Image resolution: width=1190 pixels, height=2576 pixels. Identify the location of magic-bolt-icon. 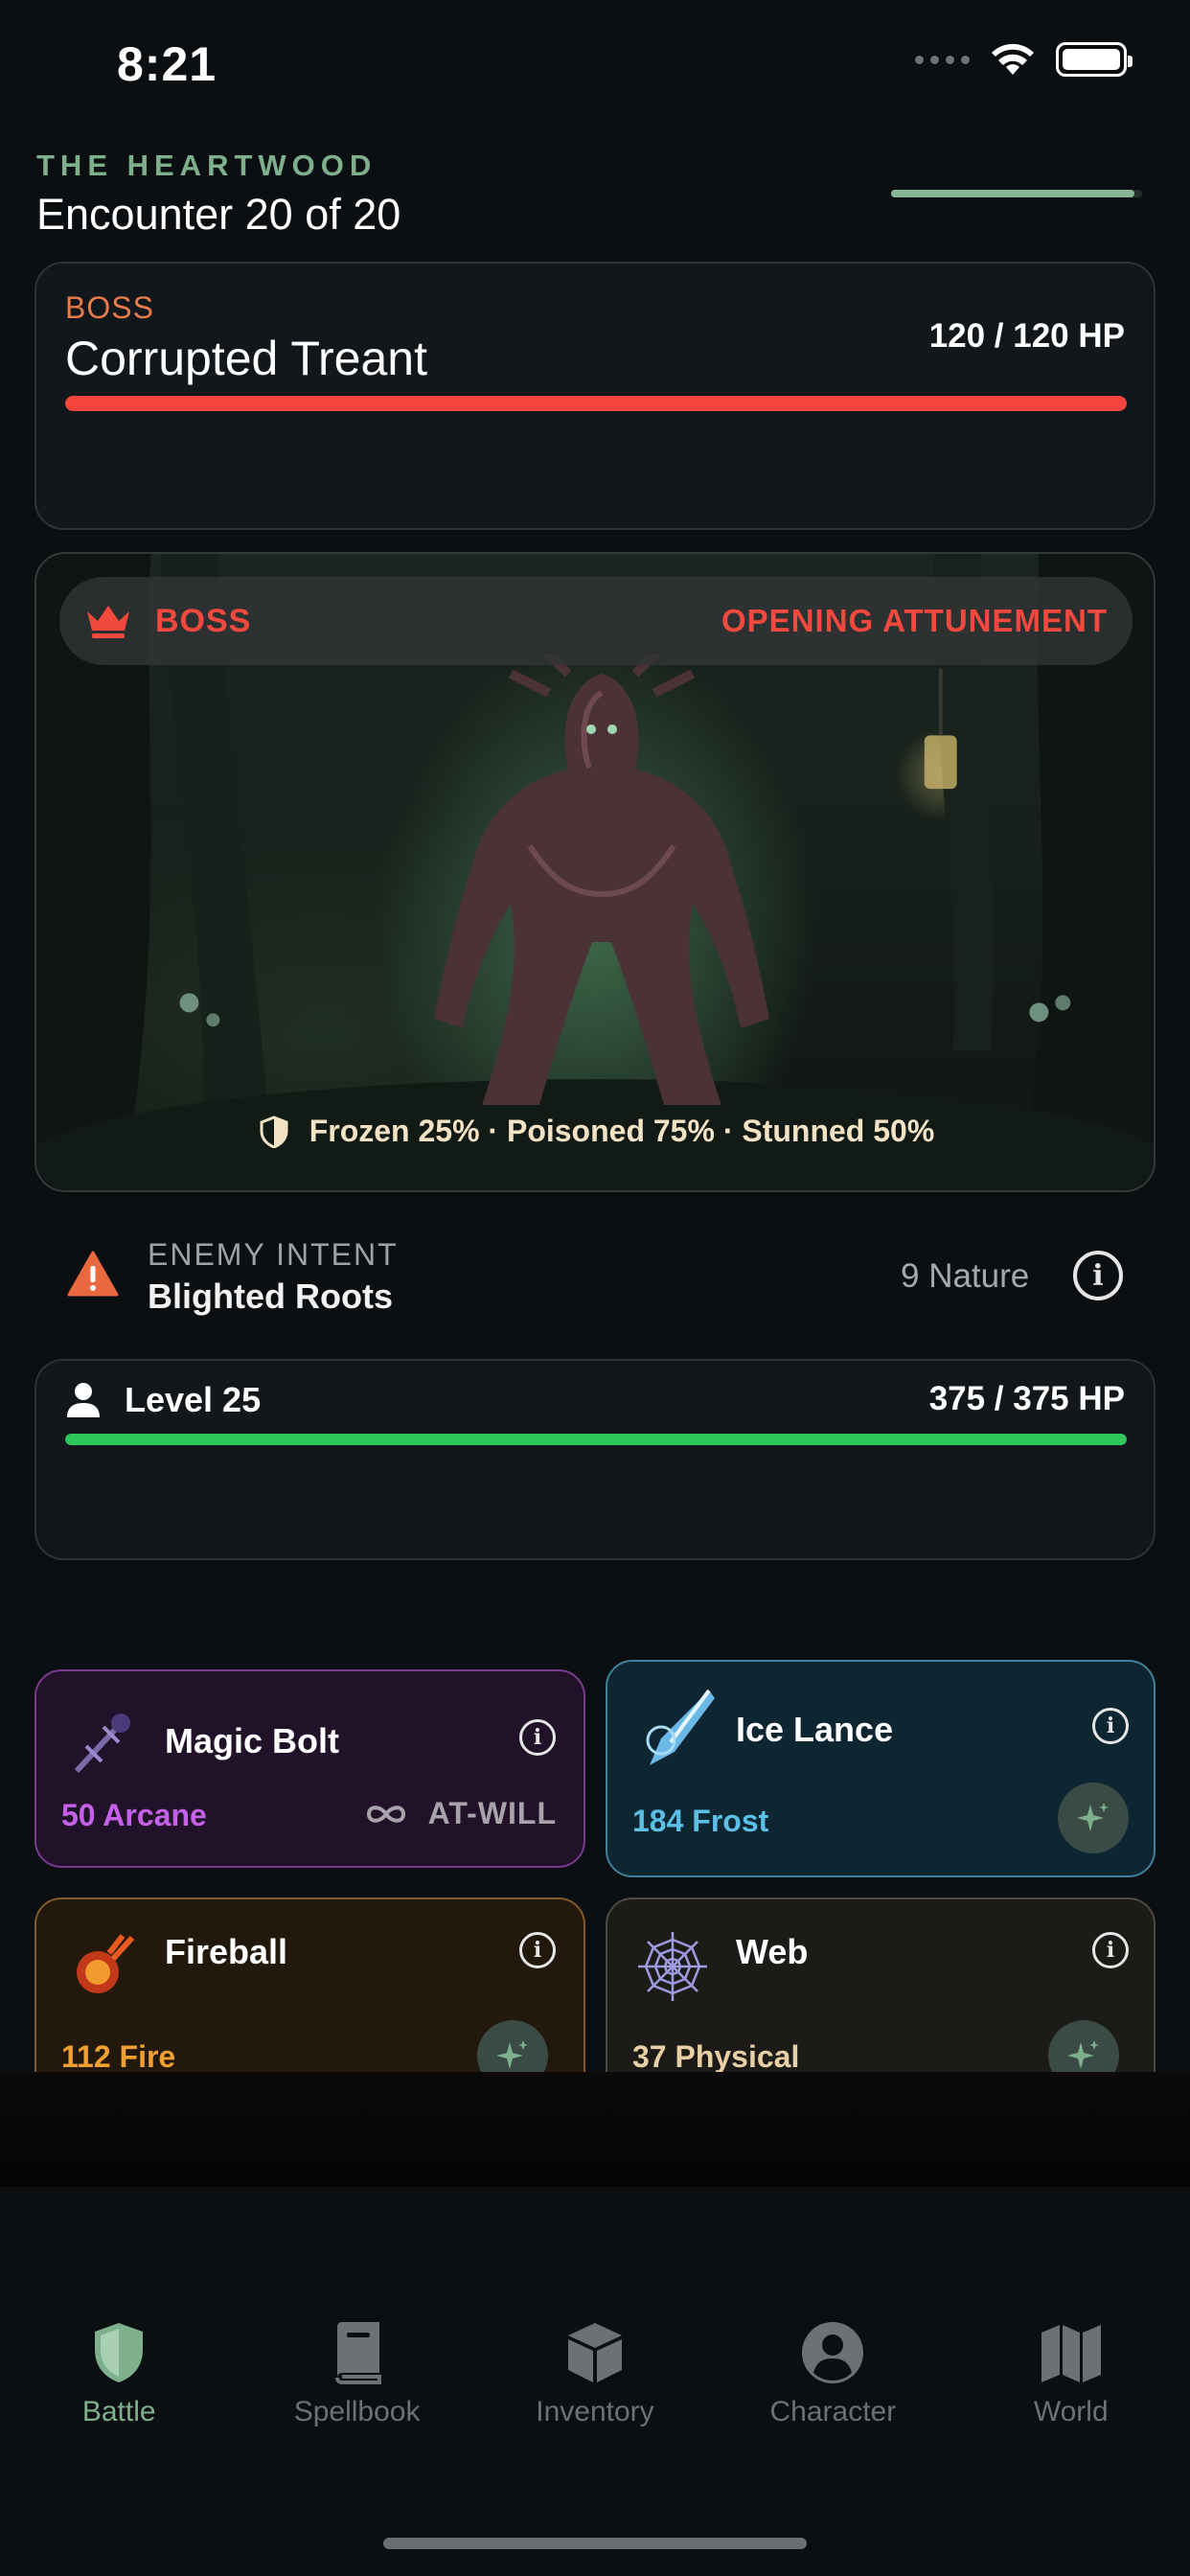
(102, 1744).